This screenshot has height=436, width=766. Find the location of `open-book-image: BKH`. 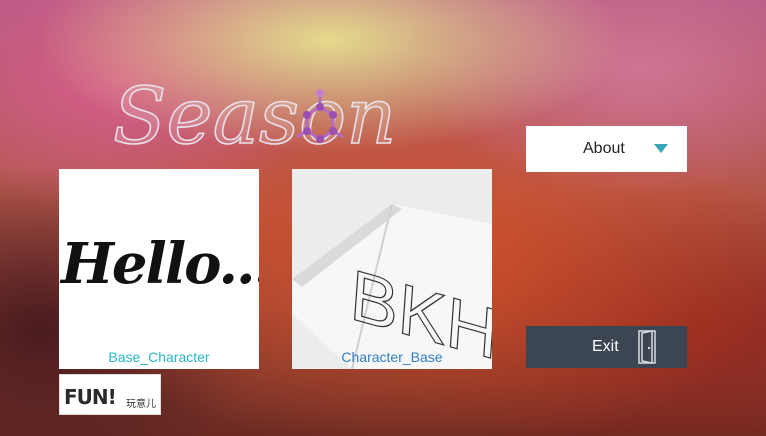

open-book-image: BKH is located at coordinates (392, 269).